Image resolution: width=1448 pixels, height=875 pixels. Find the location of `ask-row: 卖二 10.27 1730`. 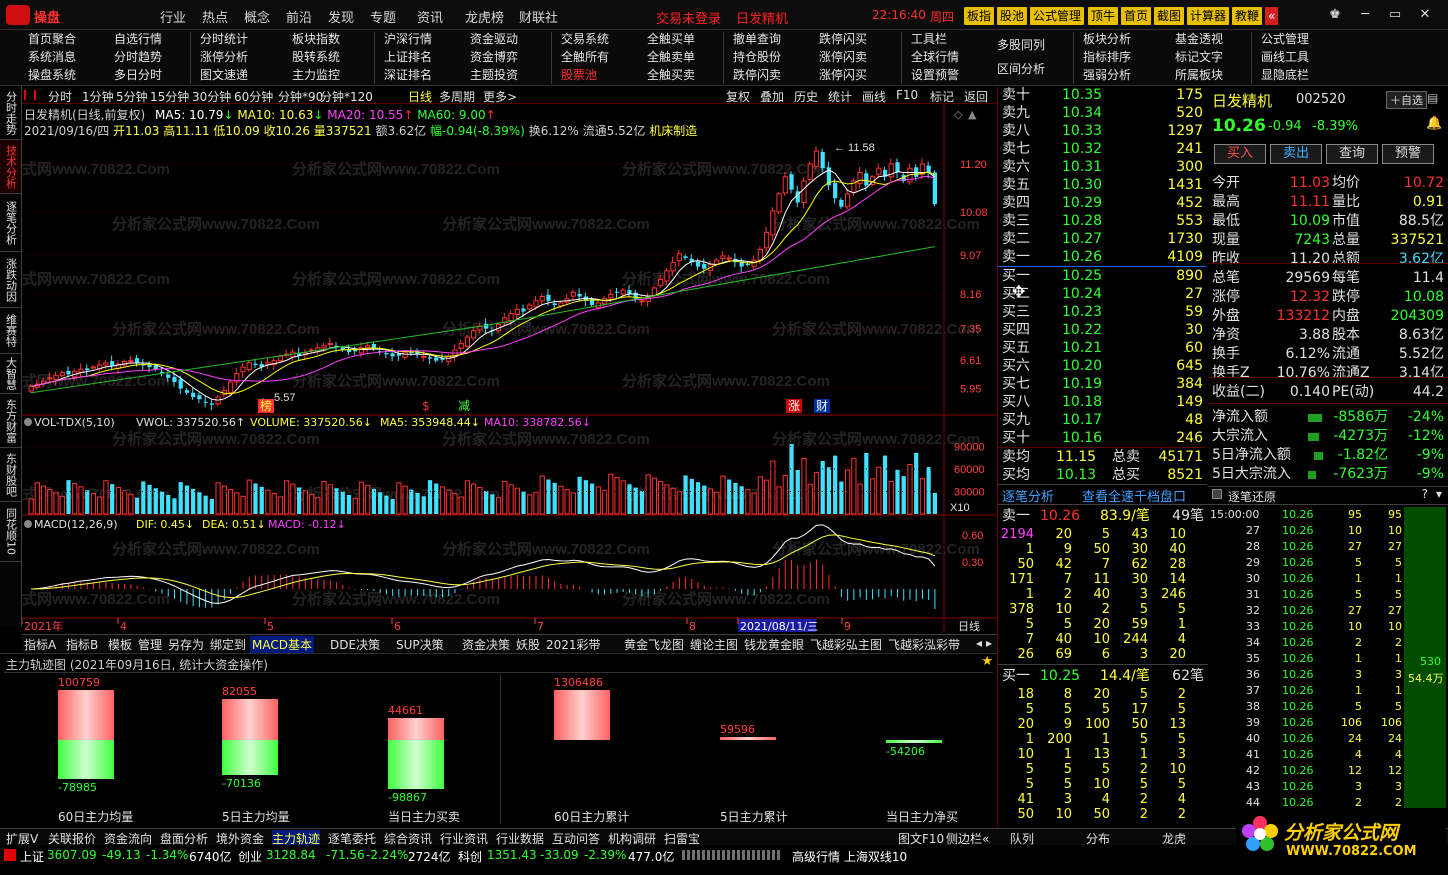

ask-row: 卖二 10.27 1730 is located at coordinates (1102, 239).